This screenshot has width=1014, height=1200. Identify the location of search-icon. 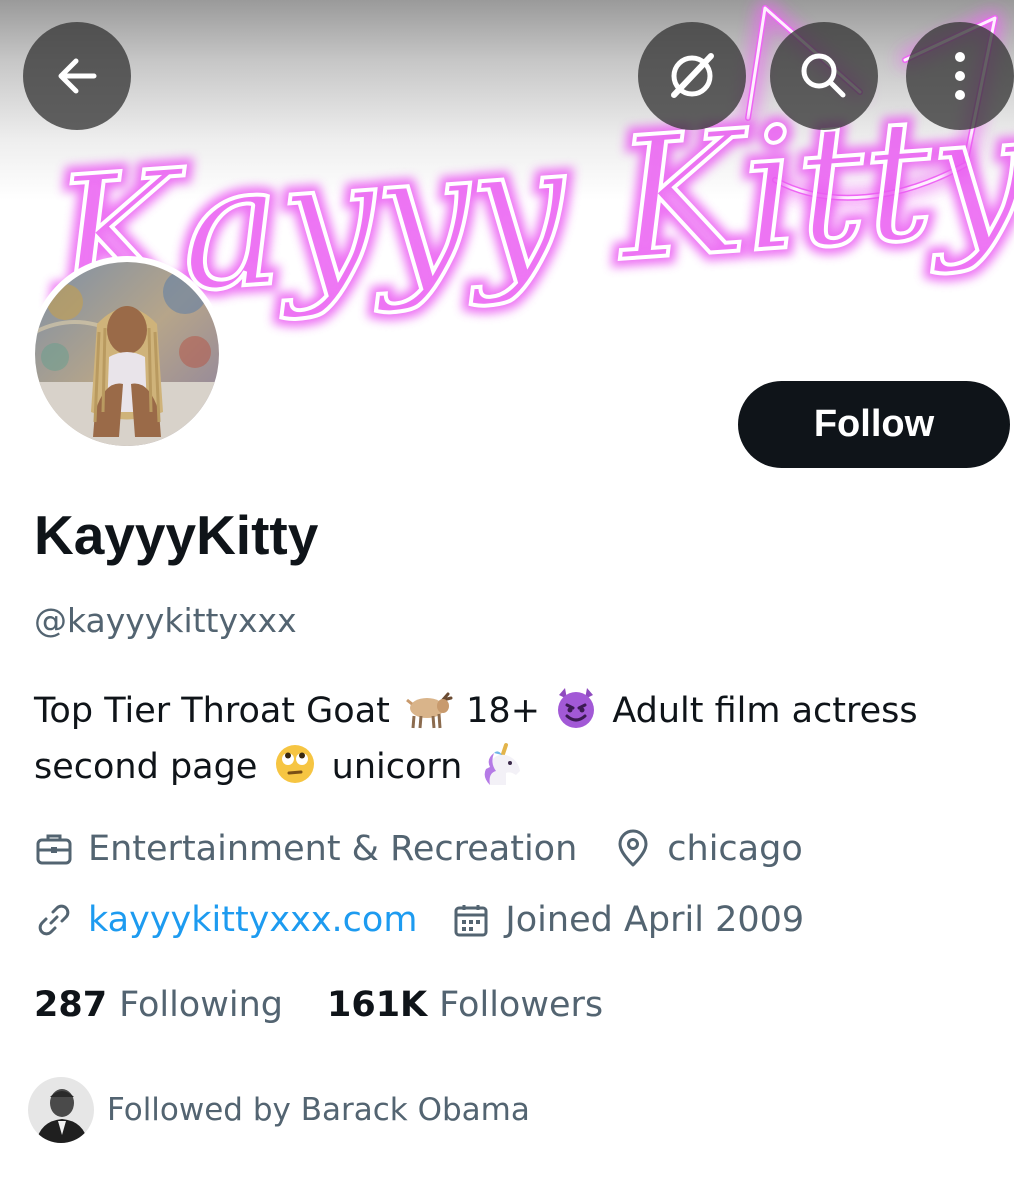
(823, 75).